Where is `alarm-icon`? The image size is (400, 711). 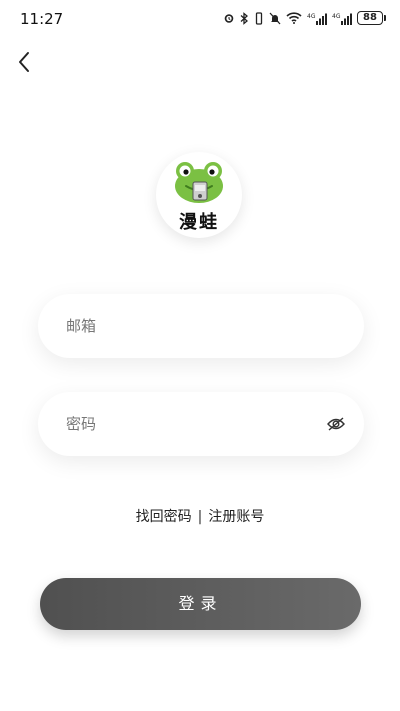
alarm-icon is located at coordinates (229, 18).